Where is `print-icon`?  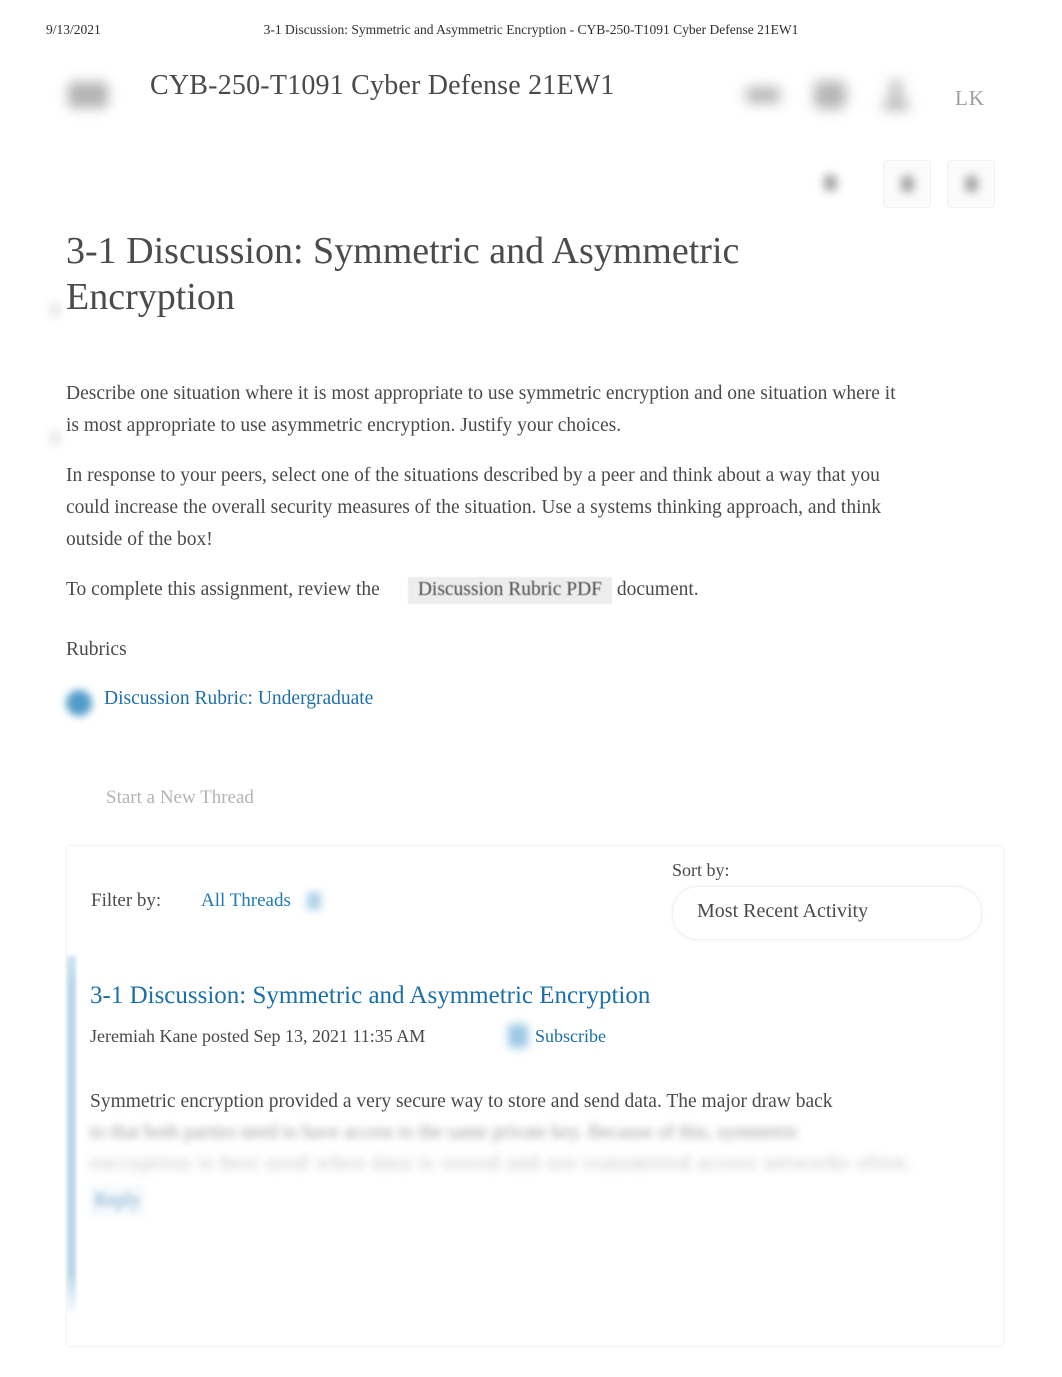 print-icon is located at coordinates (830, 183).